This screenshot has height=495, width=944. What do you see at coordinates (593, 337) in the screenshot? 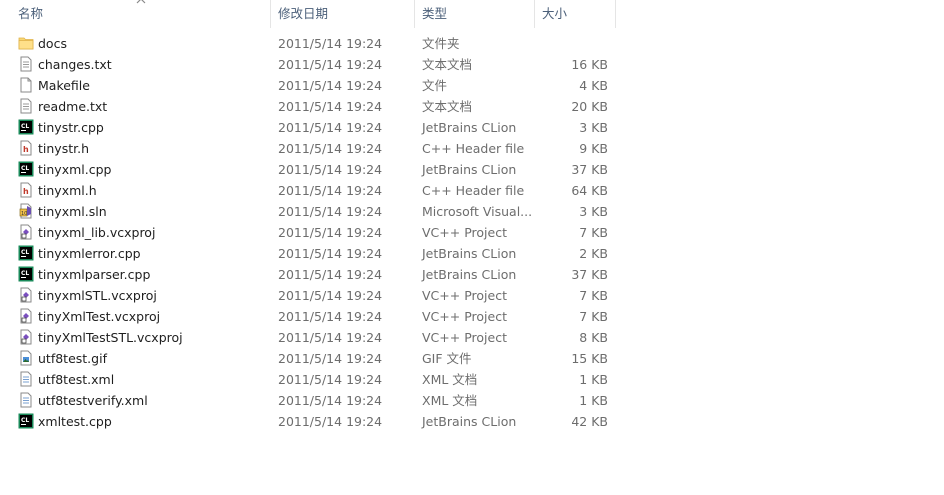
I see `file-size: 8 KB` at bounding box center [593, 337].